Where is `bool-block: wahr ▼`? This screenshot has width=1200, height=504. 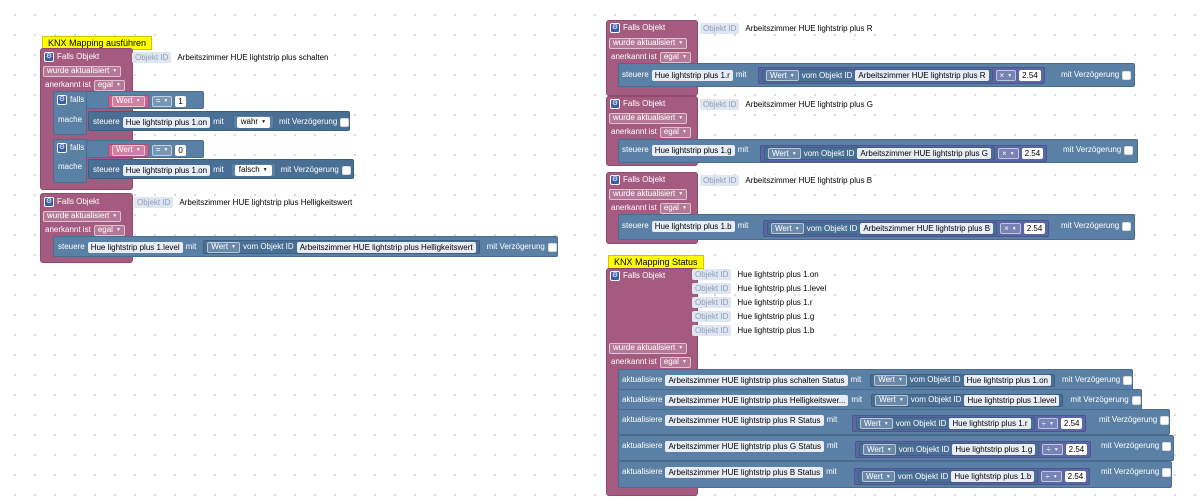 bool-block: wahr ▼ is located at coordinates (253, 122).